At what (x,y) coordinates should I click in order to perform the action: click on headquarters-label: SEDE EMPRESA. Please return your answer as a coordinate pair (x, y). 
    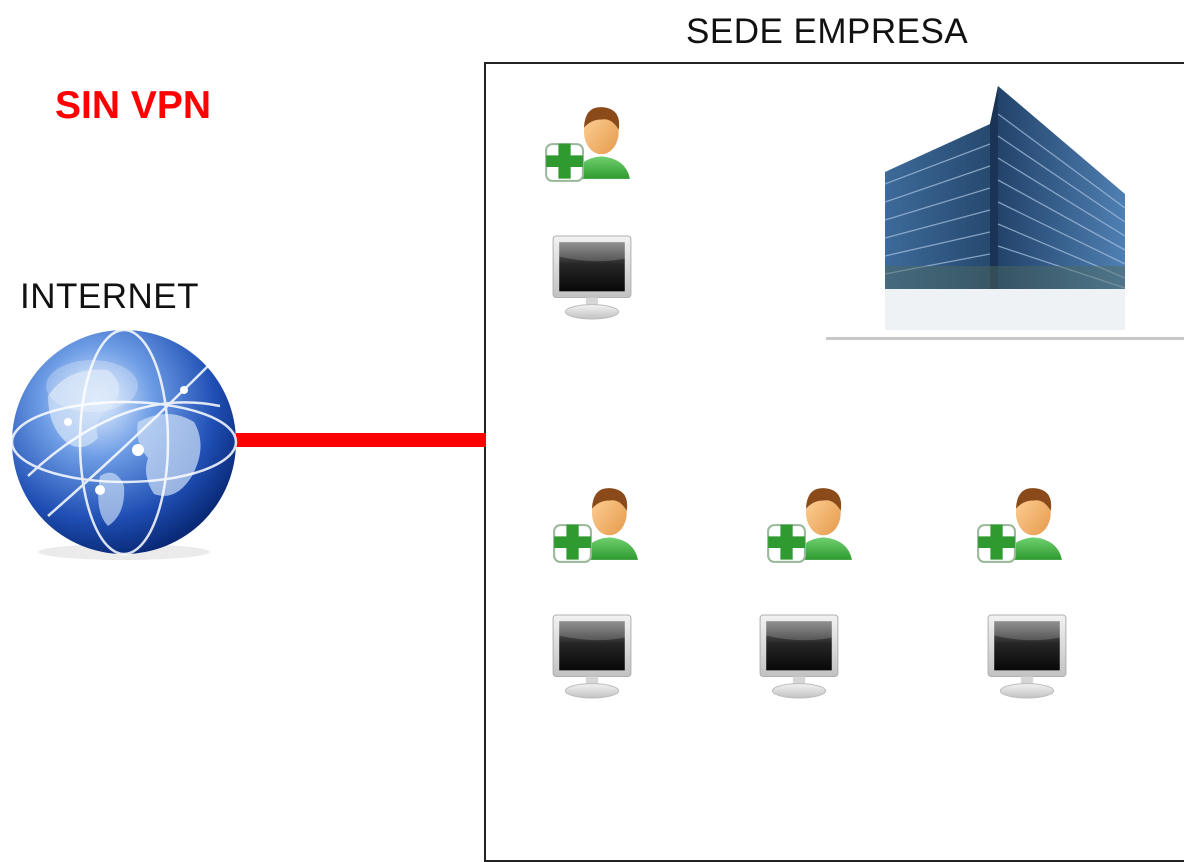
    Looking at the image, I should click on (827, 31).